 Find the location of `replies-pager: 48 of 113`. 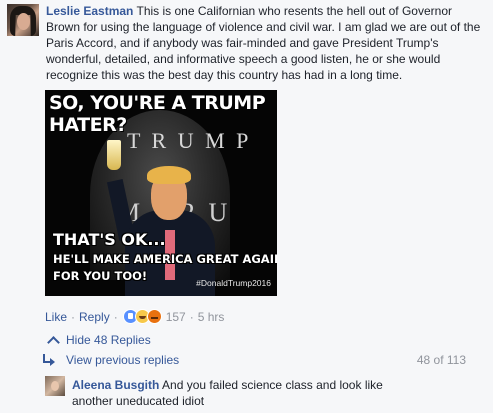

replies-pager: 48 of 113 is located at coordinates (441, 360).